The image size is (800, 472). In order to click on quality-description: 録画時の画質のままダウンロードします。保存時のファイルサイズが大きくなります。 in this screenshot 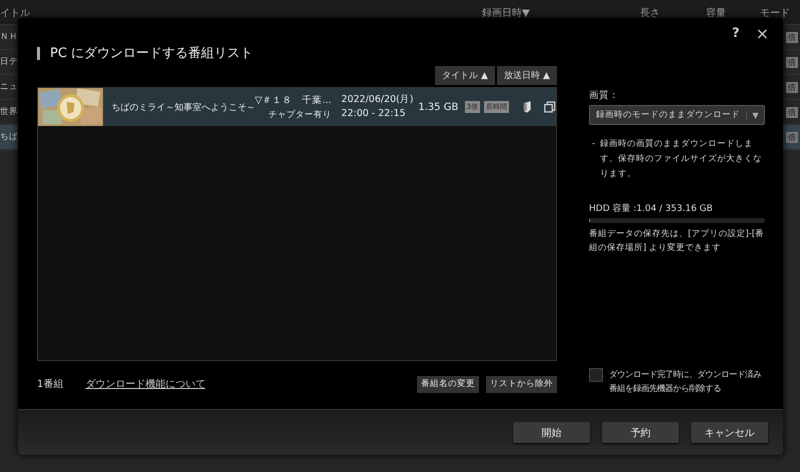, I will do `click(682, 159)`.